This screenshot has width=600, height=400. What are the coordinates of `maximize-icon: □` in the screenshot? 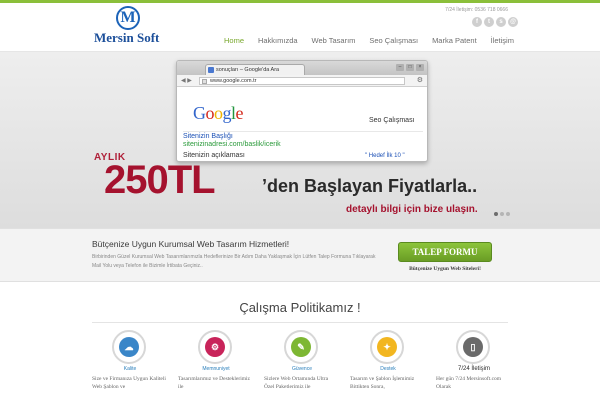 It's located at (410, 67).